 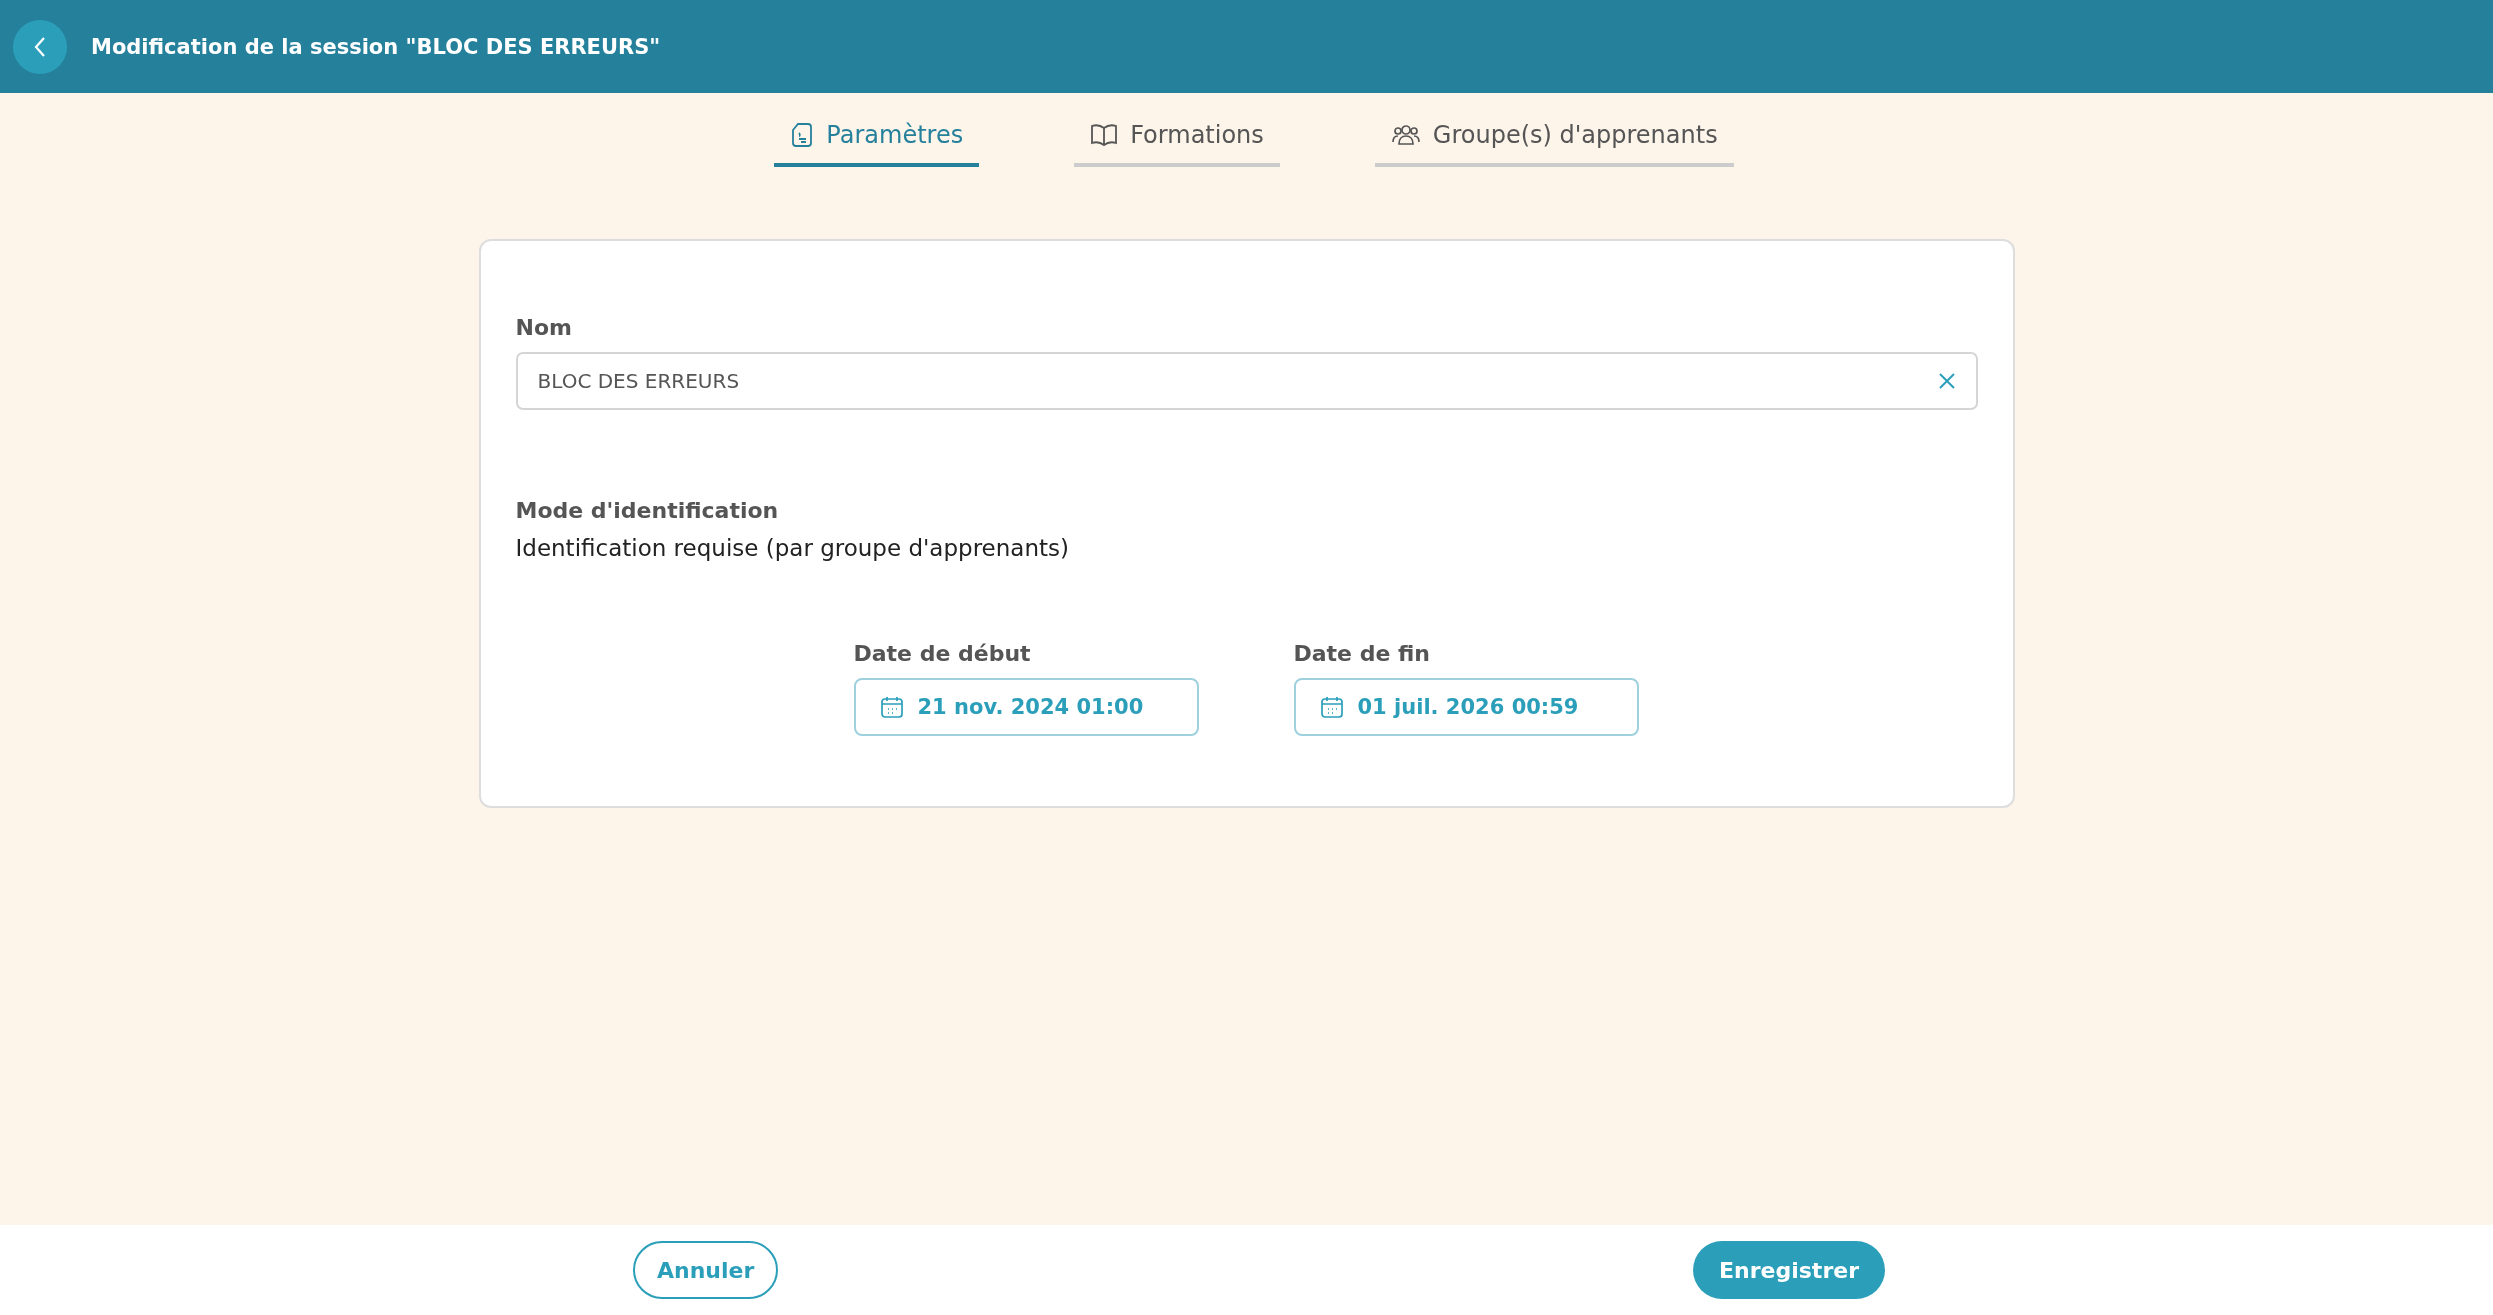 What do you see at coordinates (706, 1270) in the screenshot?
I see `cancel-button: Annuler` at bounding box center [706, 1270].